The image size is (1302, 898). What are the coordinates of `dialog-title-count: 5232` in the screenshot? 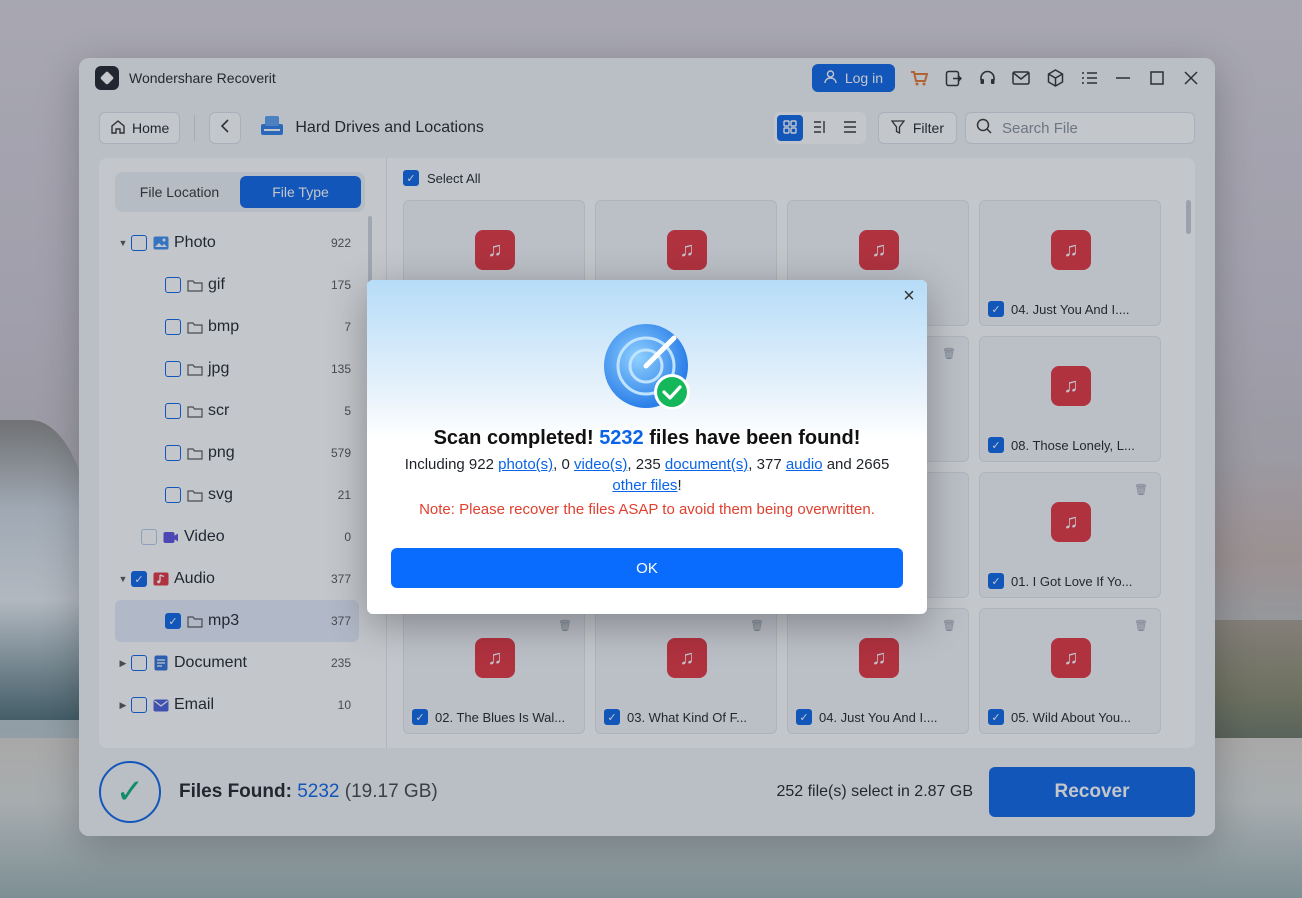 It's located at (621, 438).